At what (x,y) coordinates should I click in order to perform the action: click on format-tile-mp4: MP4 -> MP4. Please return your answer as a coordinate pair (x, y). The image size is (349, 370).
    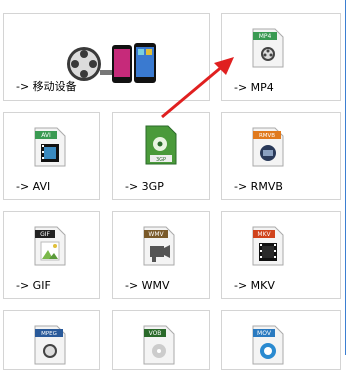
    Looking at the image, I should click on (281, 57).